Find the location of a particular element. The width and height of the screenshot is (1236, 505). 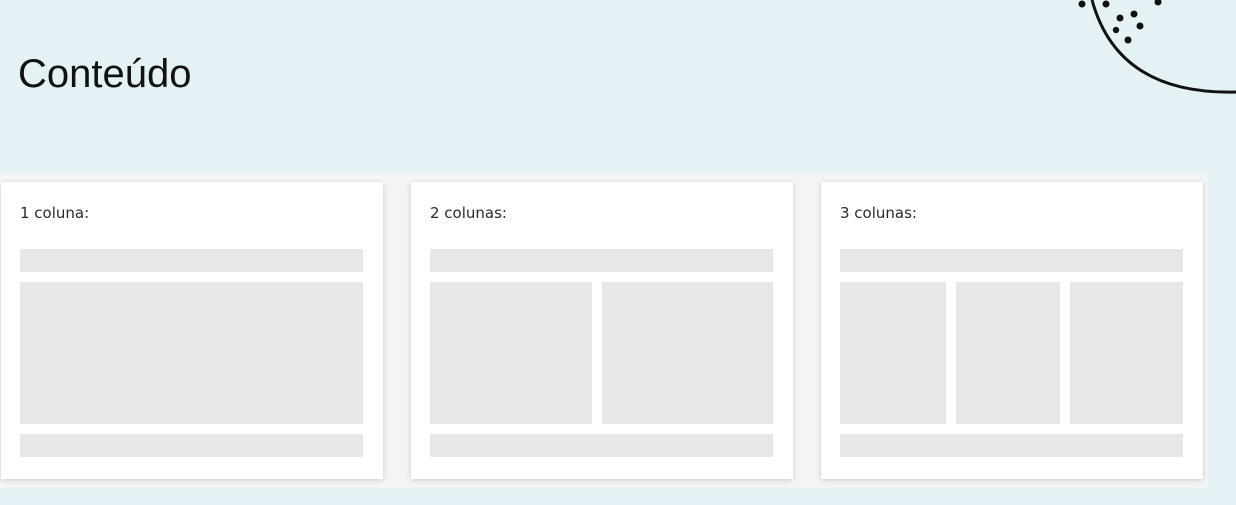

layout-card-label: 2 colunas: is located at coordinates (468, 213).